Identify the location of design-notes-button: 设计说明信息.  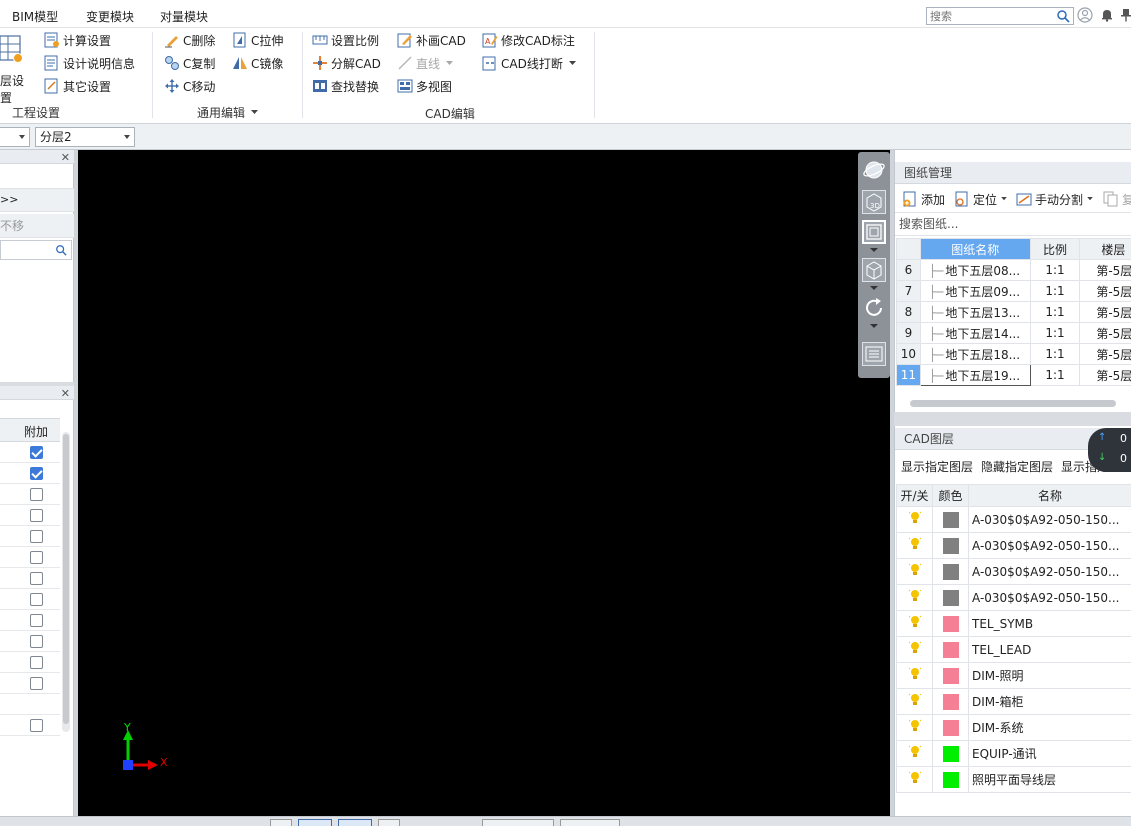
(89, 63).